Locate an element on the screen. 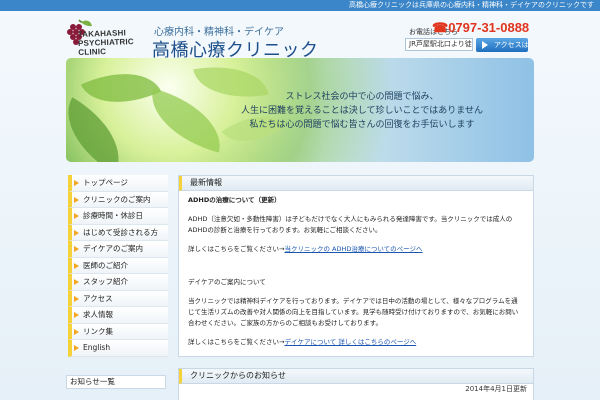  hero-line: 私たちは心の問題で悩む皆さんの回復をお手伝いします is located at coordinates (362, 125).